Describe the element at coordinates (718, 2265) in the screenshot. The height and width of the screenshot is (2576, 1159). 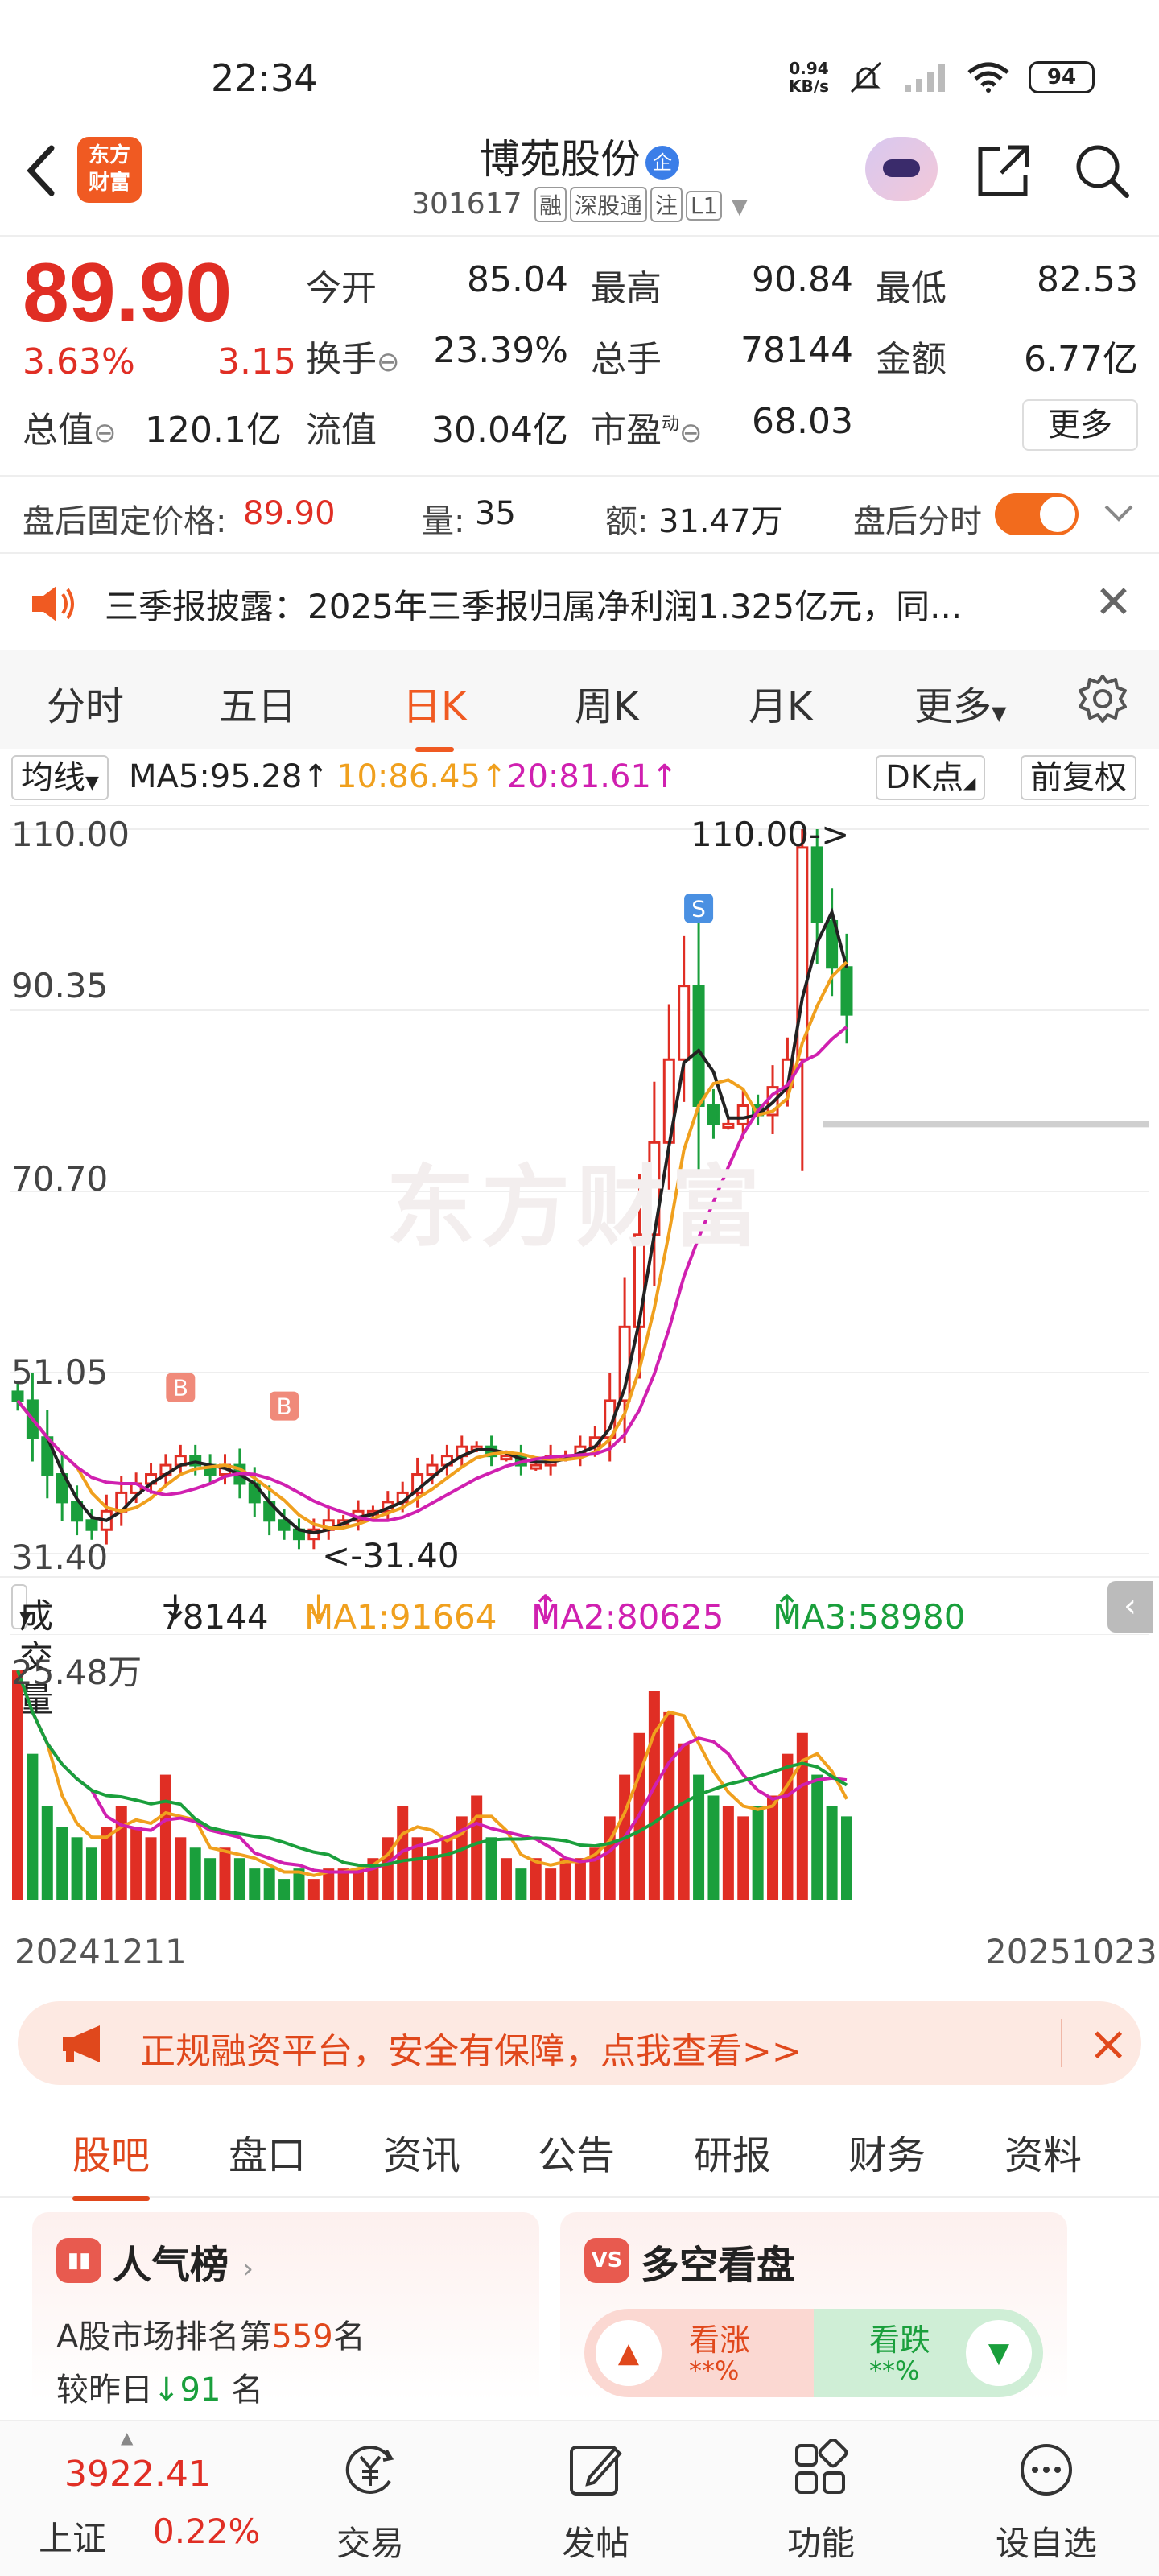
I see `sentiment-title: 多空看盘` at that location.